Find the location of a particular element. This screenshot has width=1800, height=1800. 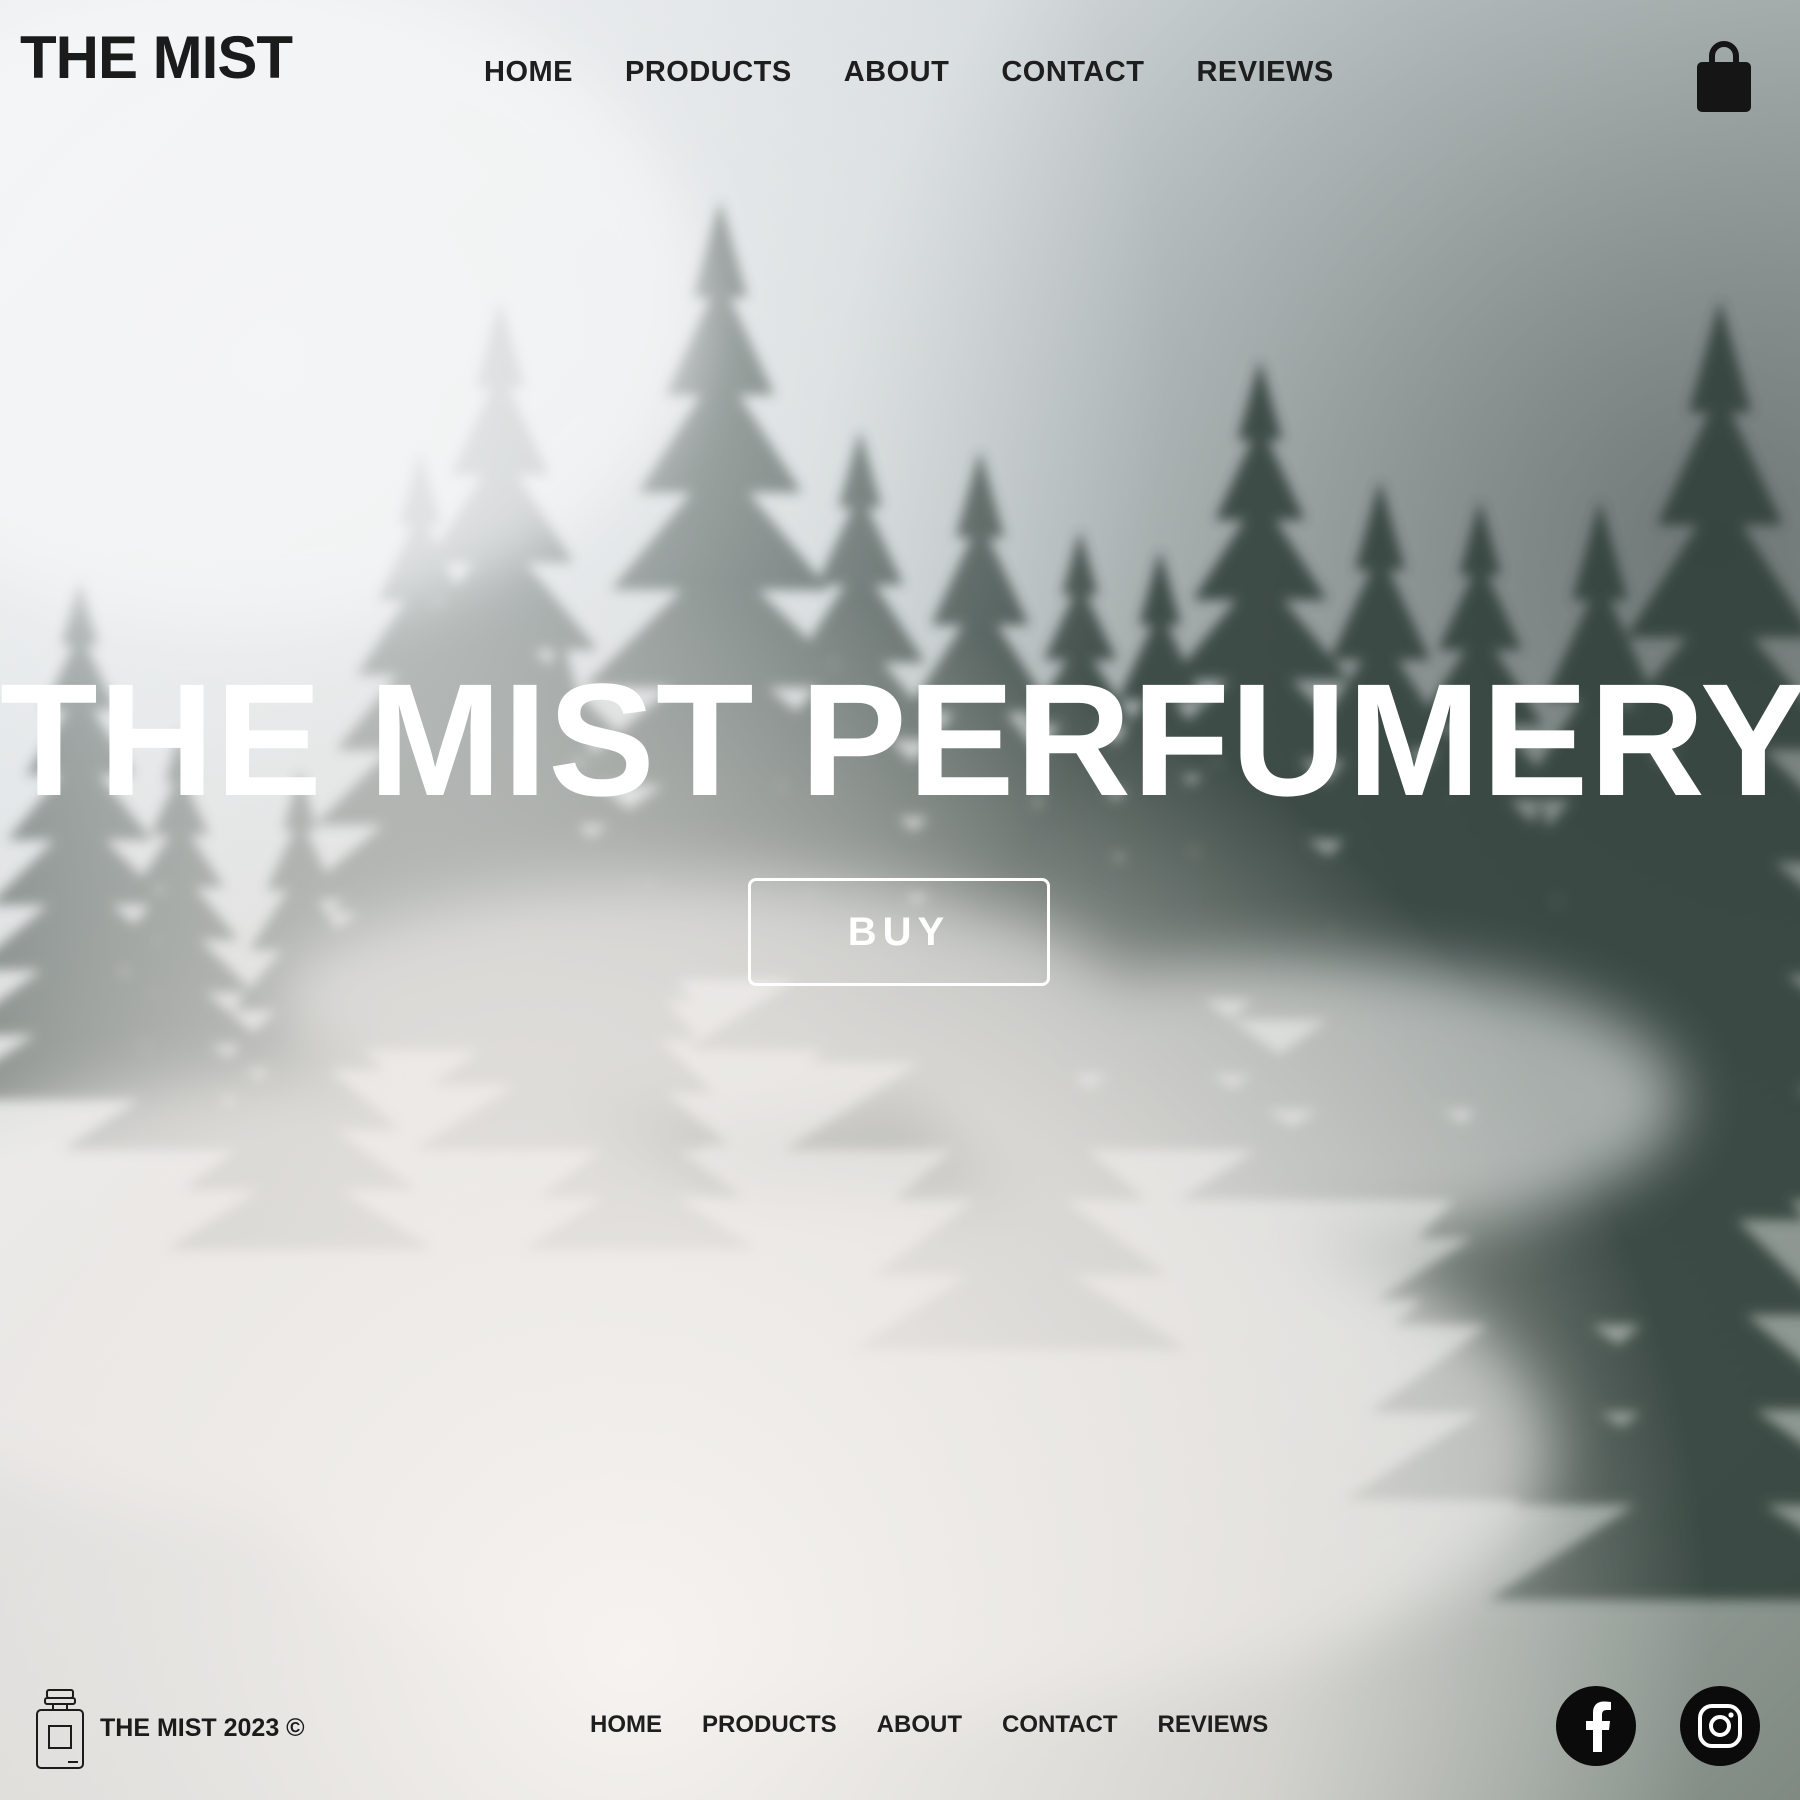

perfume-bottle-icon is located at coordinates (60, 1729).